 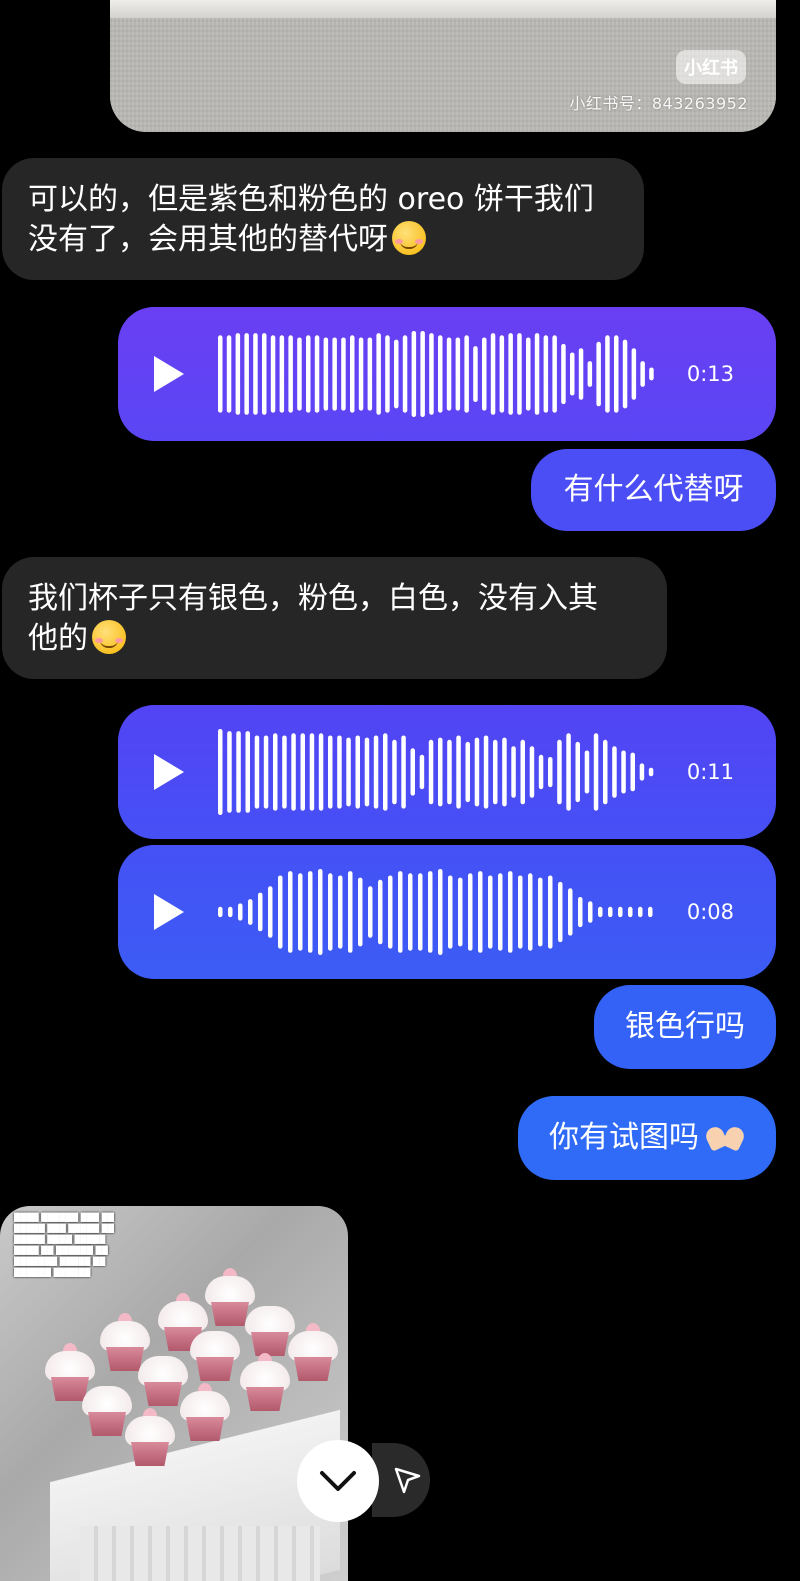 I want to click on shared-post-image: 小红书 小红书号：843263952, so click(x=443, y=66).